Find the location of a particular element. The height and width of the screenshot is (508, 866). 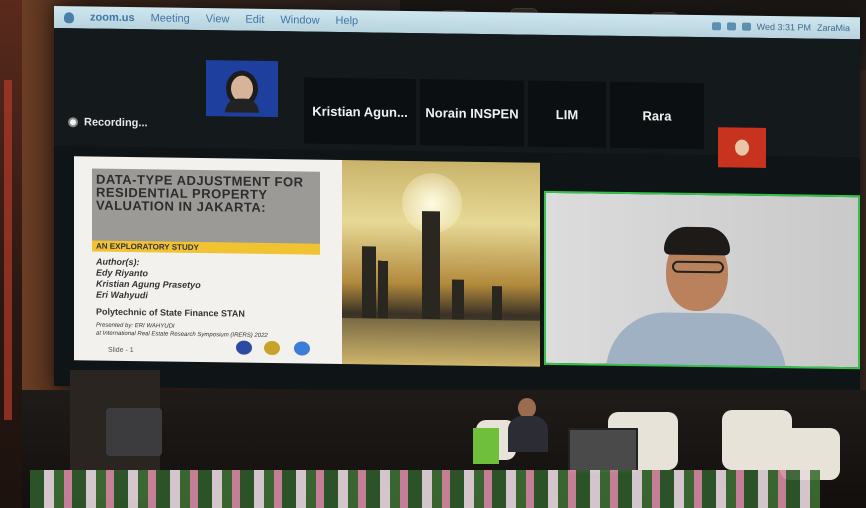

speaker-shirt is located at coordinates (696, 340).